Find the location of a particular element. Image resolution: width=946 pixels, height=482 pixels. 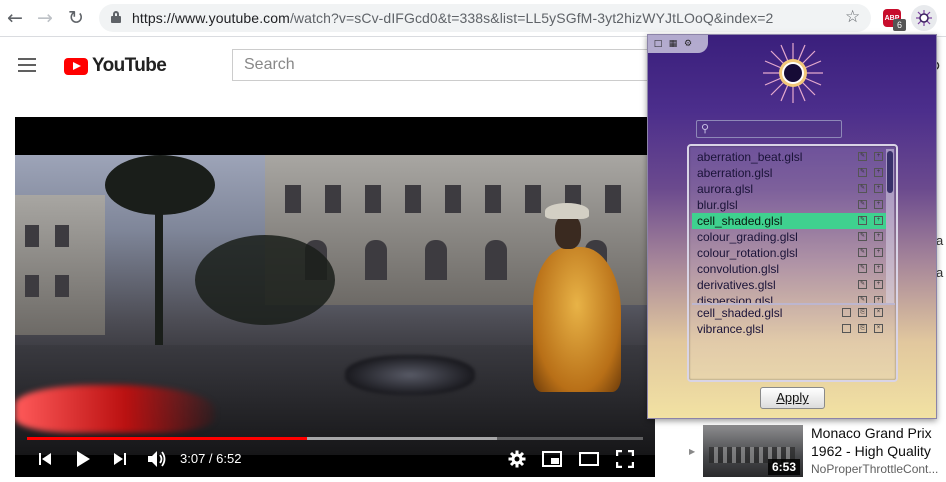

shader-list-item: cell_shaded.glsl ✎ + is located at coordinates (789, 221).